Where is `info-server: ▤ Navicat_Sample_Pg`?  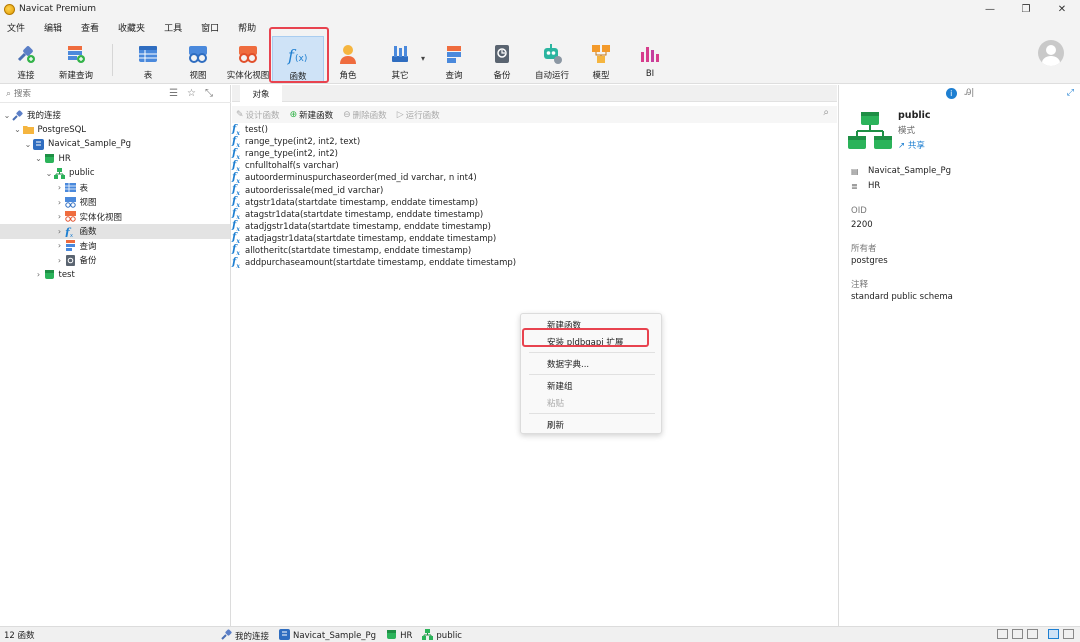 info-server: ▤ Navicat_Sample_Pg is located at coordinates (901, 171).